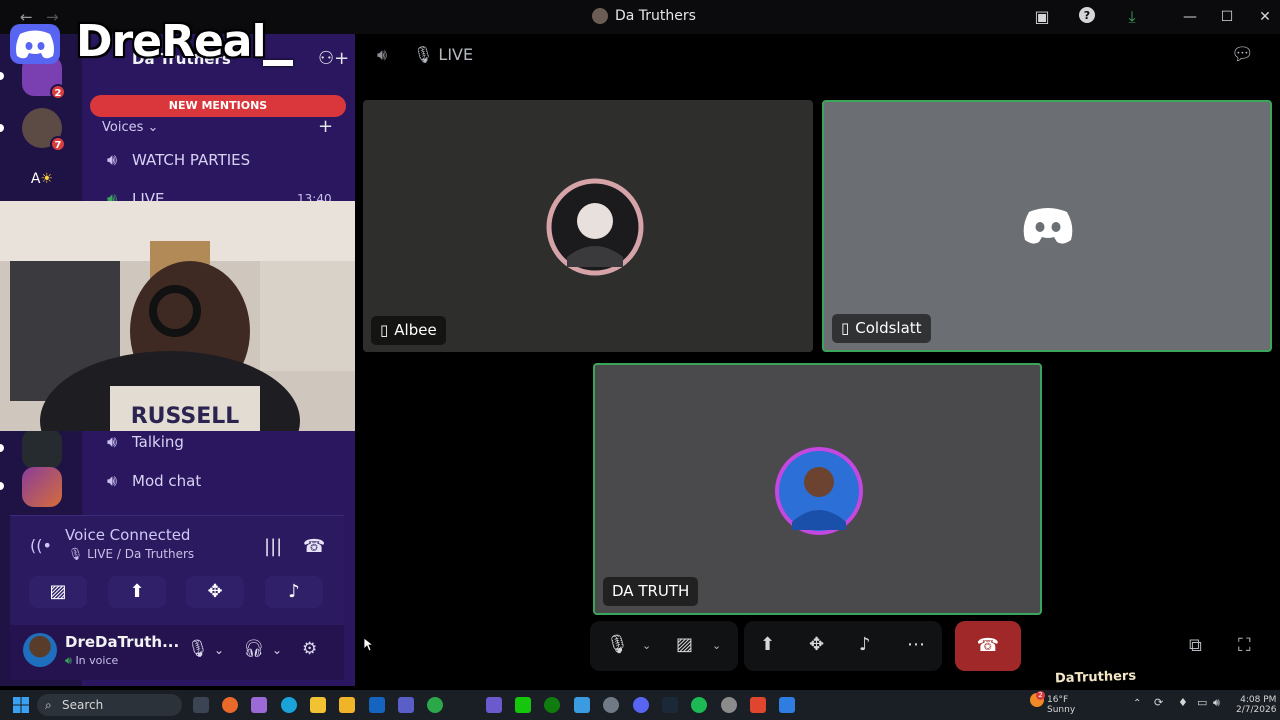 The height and width of the screenshot is (720, 1280). Describe the element at coordinates (309, 649) in the screenshot. I see `settings-gear-icon: ⚙` at that location.